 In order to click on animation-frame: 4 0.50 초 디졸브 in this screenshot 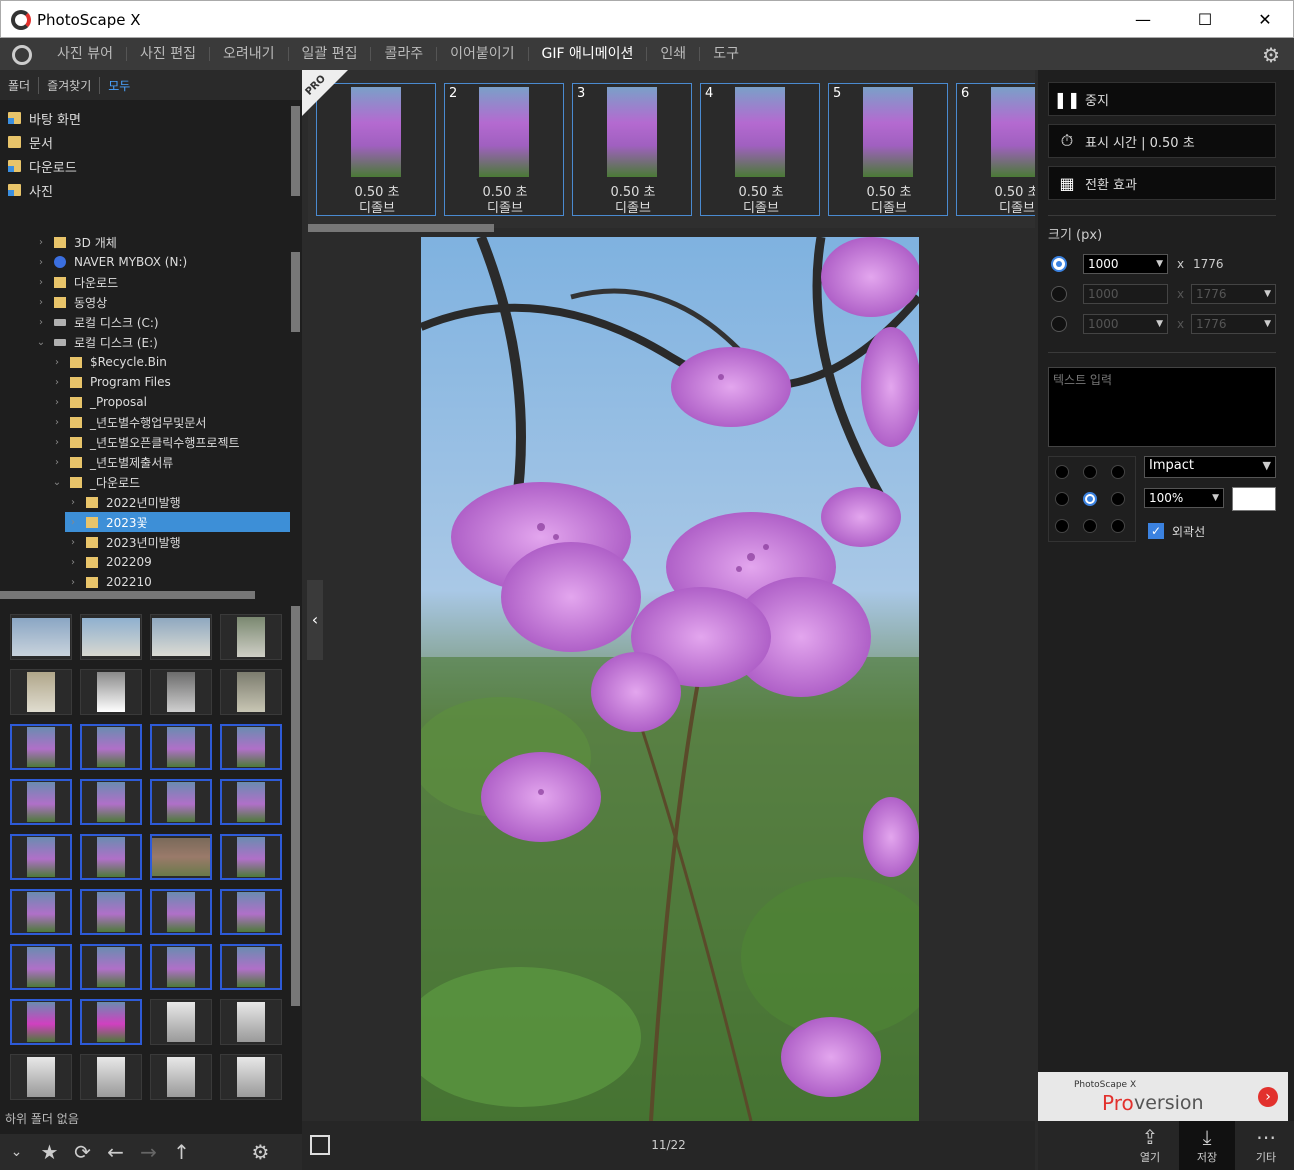, I will do `click(760, 149)`.